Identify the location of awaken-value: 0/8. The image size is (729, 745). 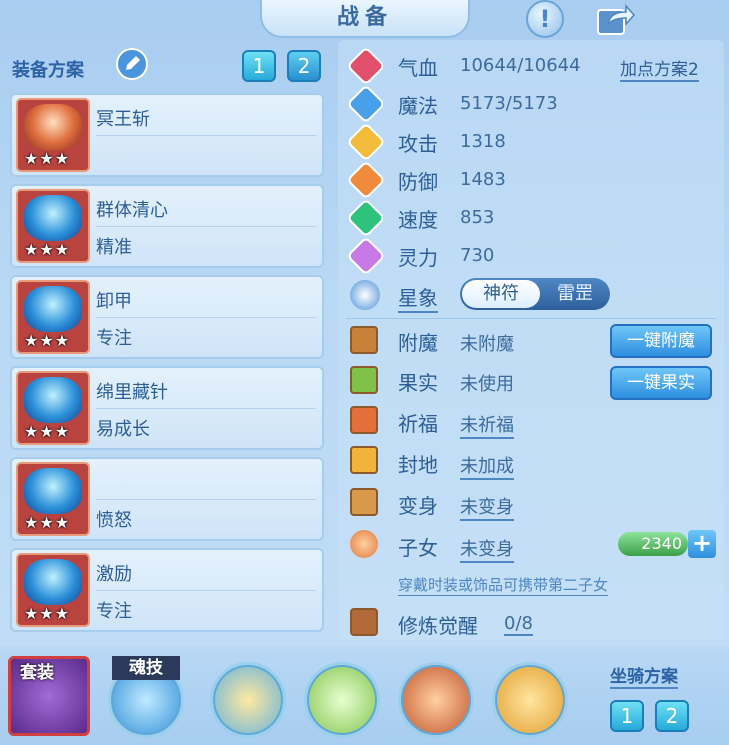
(518, 624).